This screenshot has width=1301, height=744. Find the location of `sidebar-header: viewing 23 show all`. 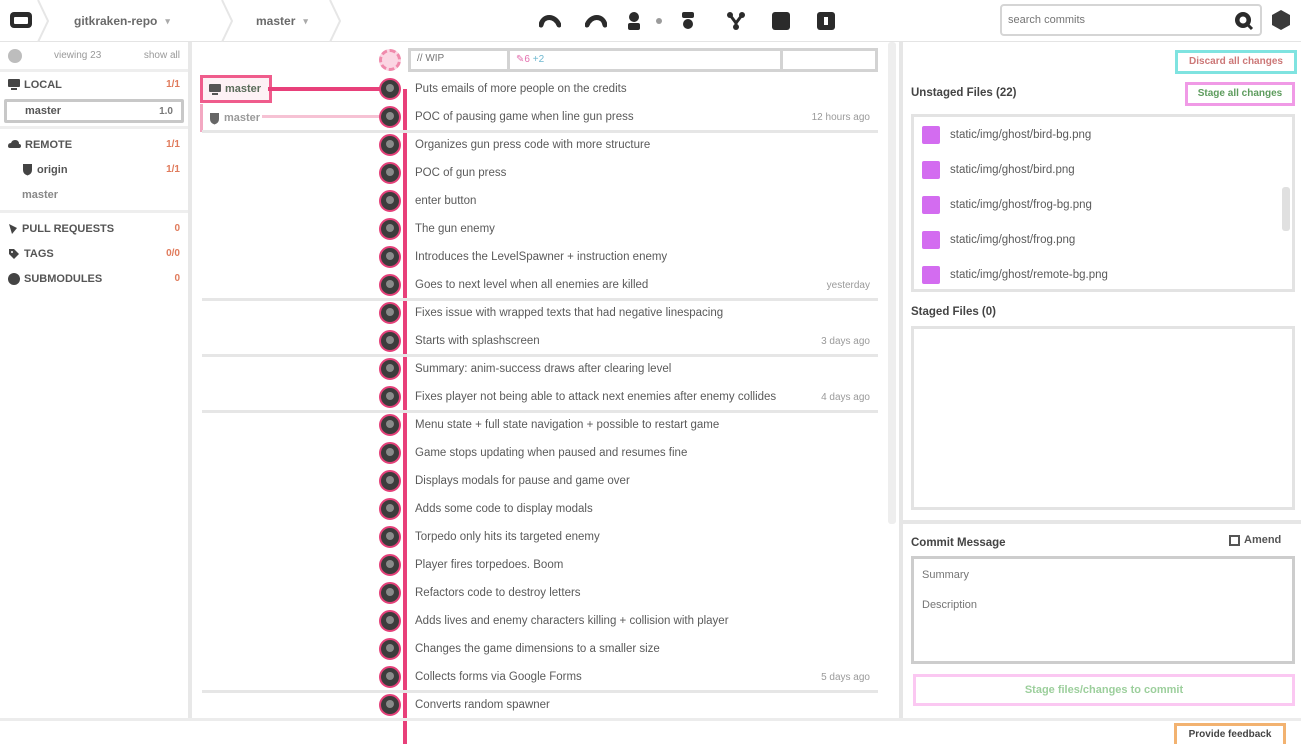

sidebar-header: viewing 23 show all is located at coordinates (94, 57).